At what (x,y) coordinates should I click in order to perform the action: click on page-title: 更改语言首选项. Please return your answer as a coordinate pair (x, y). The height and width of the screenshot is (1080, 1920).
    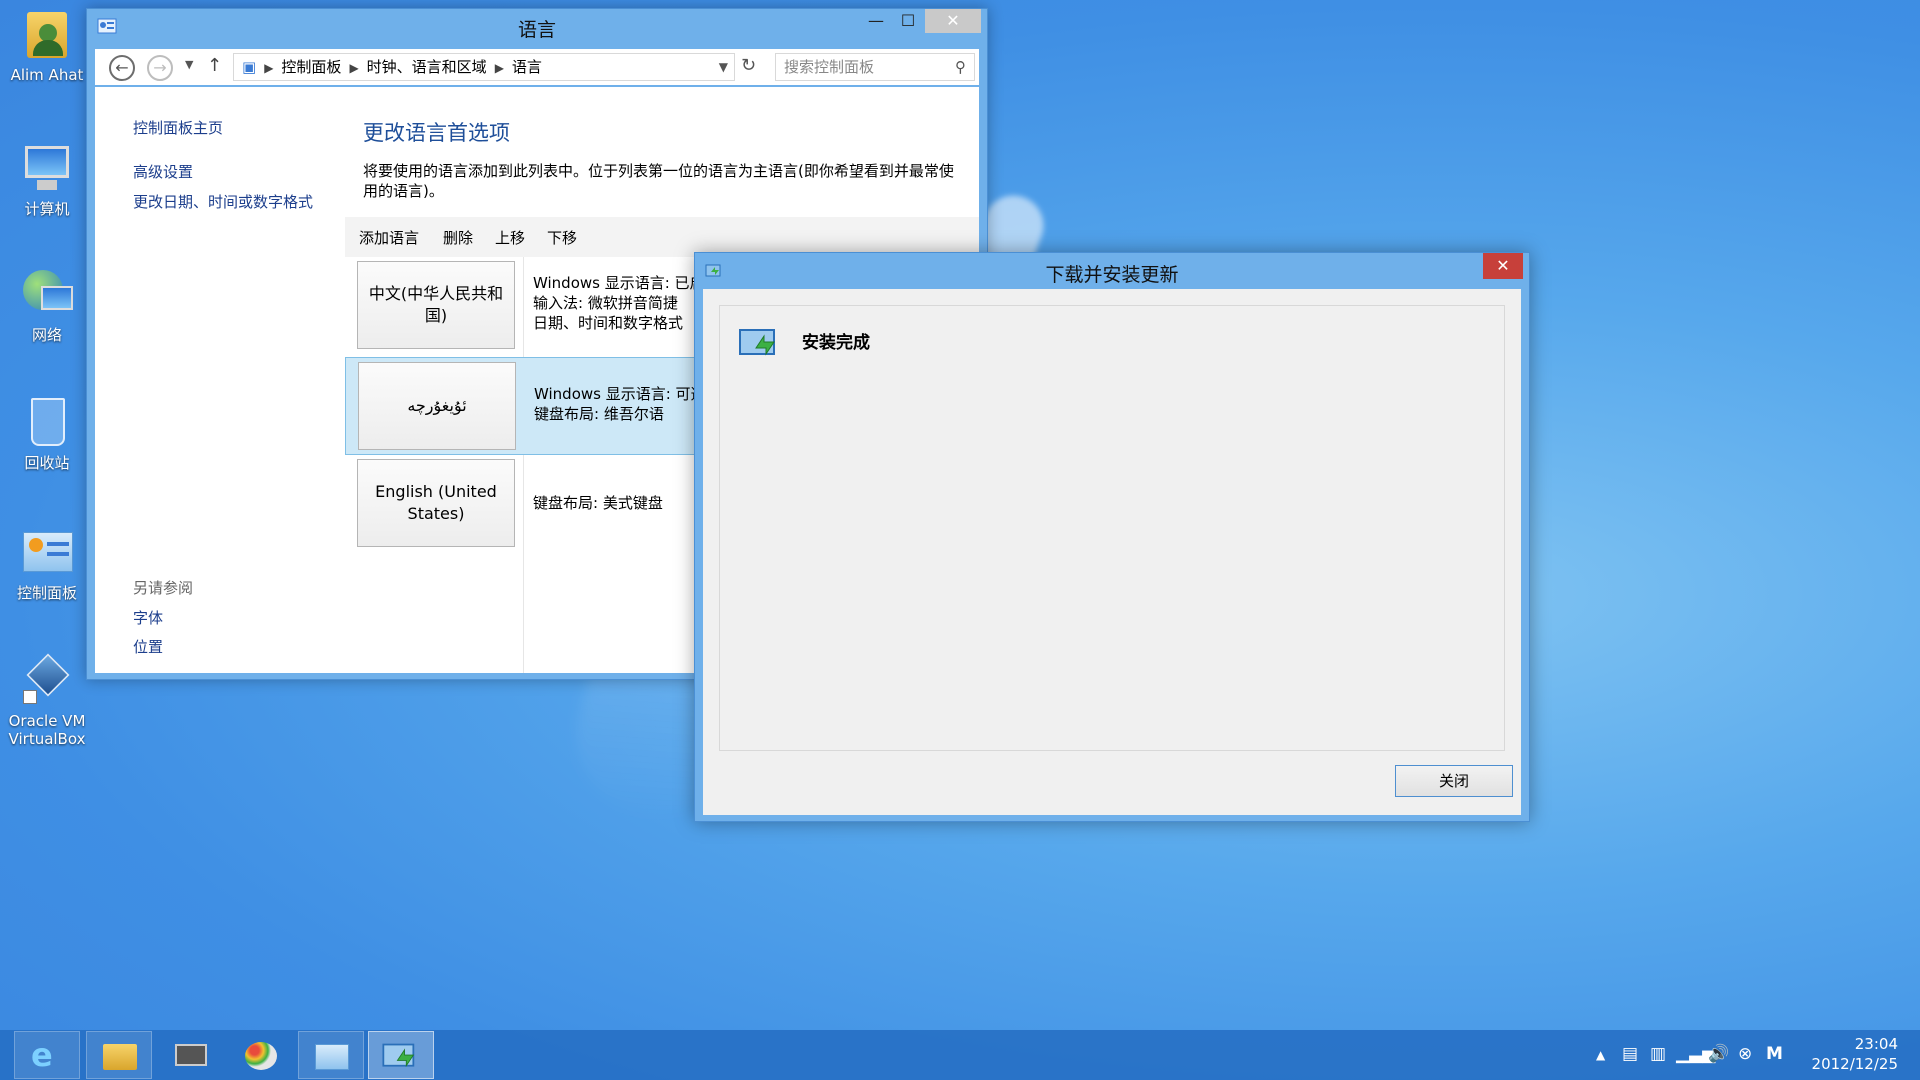
    Looking at the image, I should click on (436, 133).